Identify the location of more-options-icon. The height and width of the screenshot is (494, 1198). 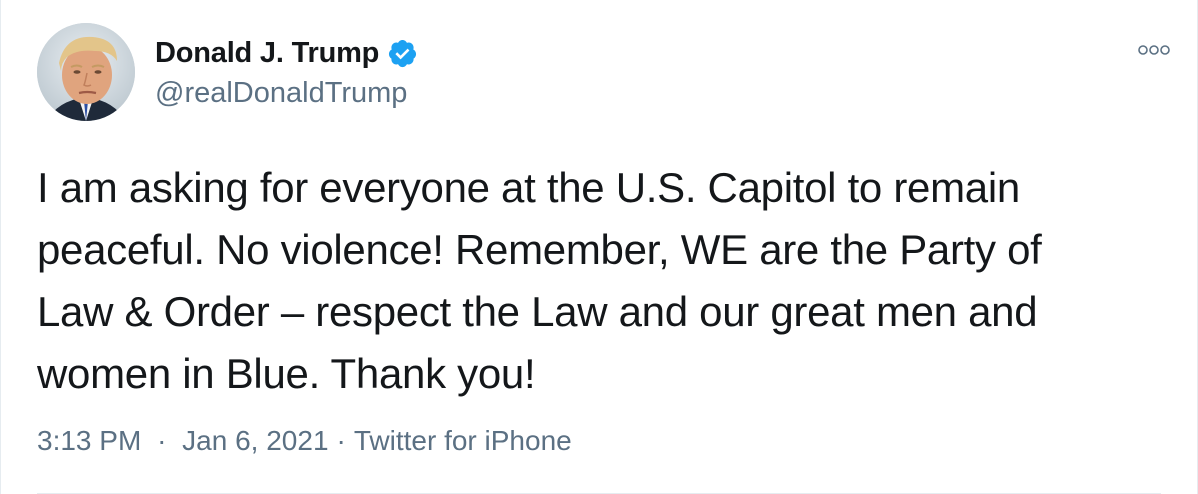
(1154, 50).